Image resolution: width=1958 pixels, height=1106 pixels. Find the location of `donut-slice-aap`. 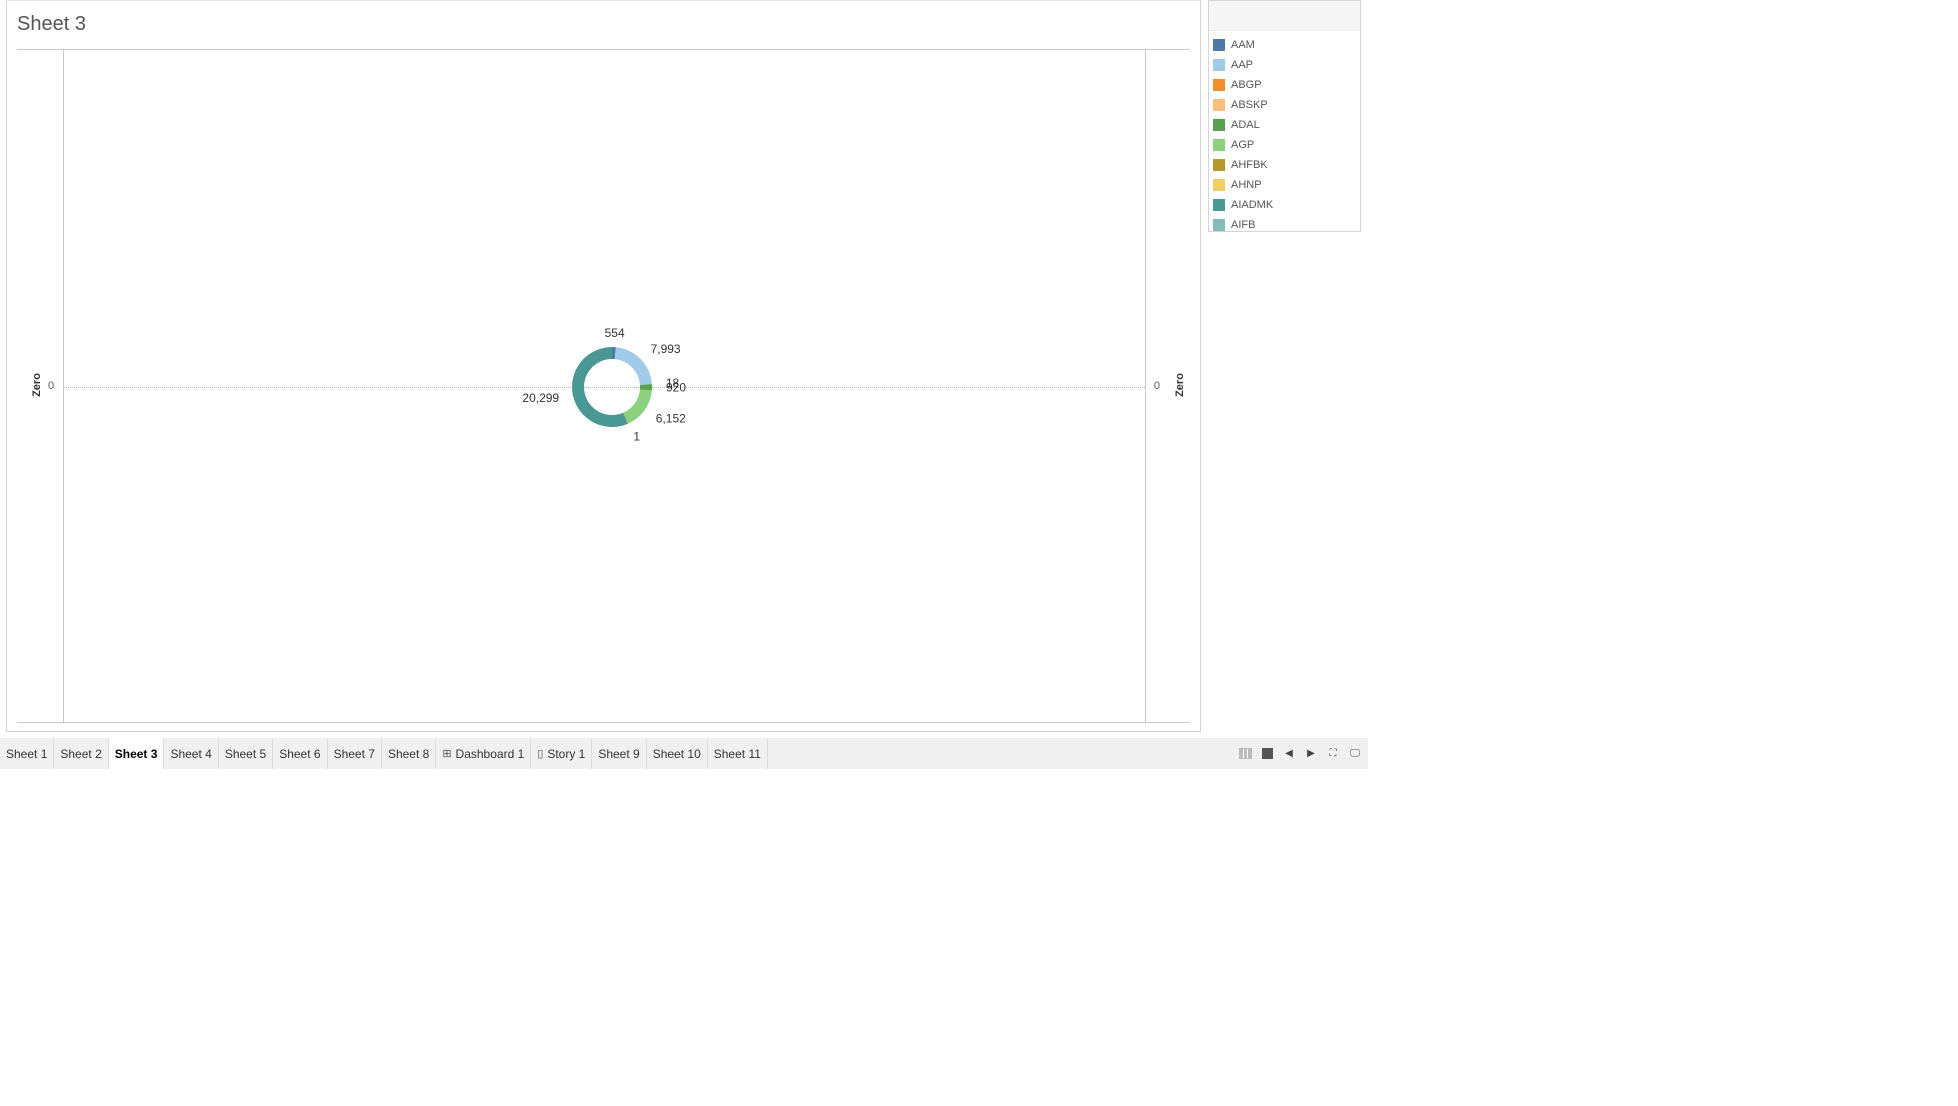

donut-slice-aap is located at coordinates (633, 366).